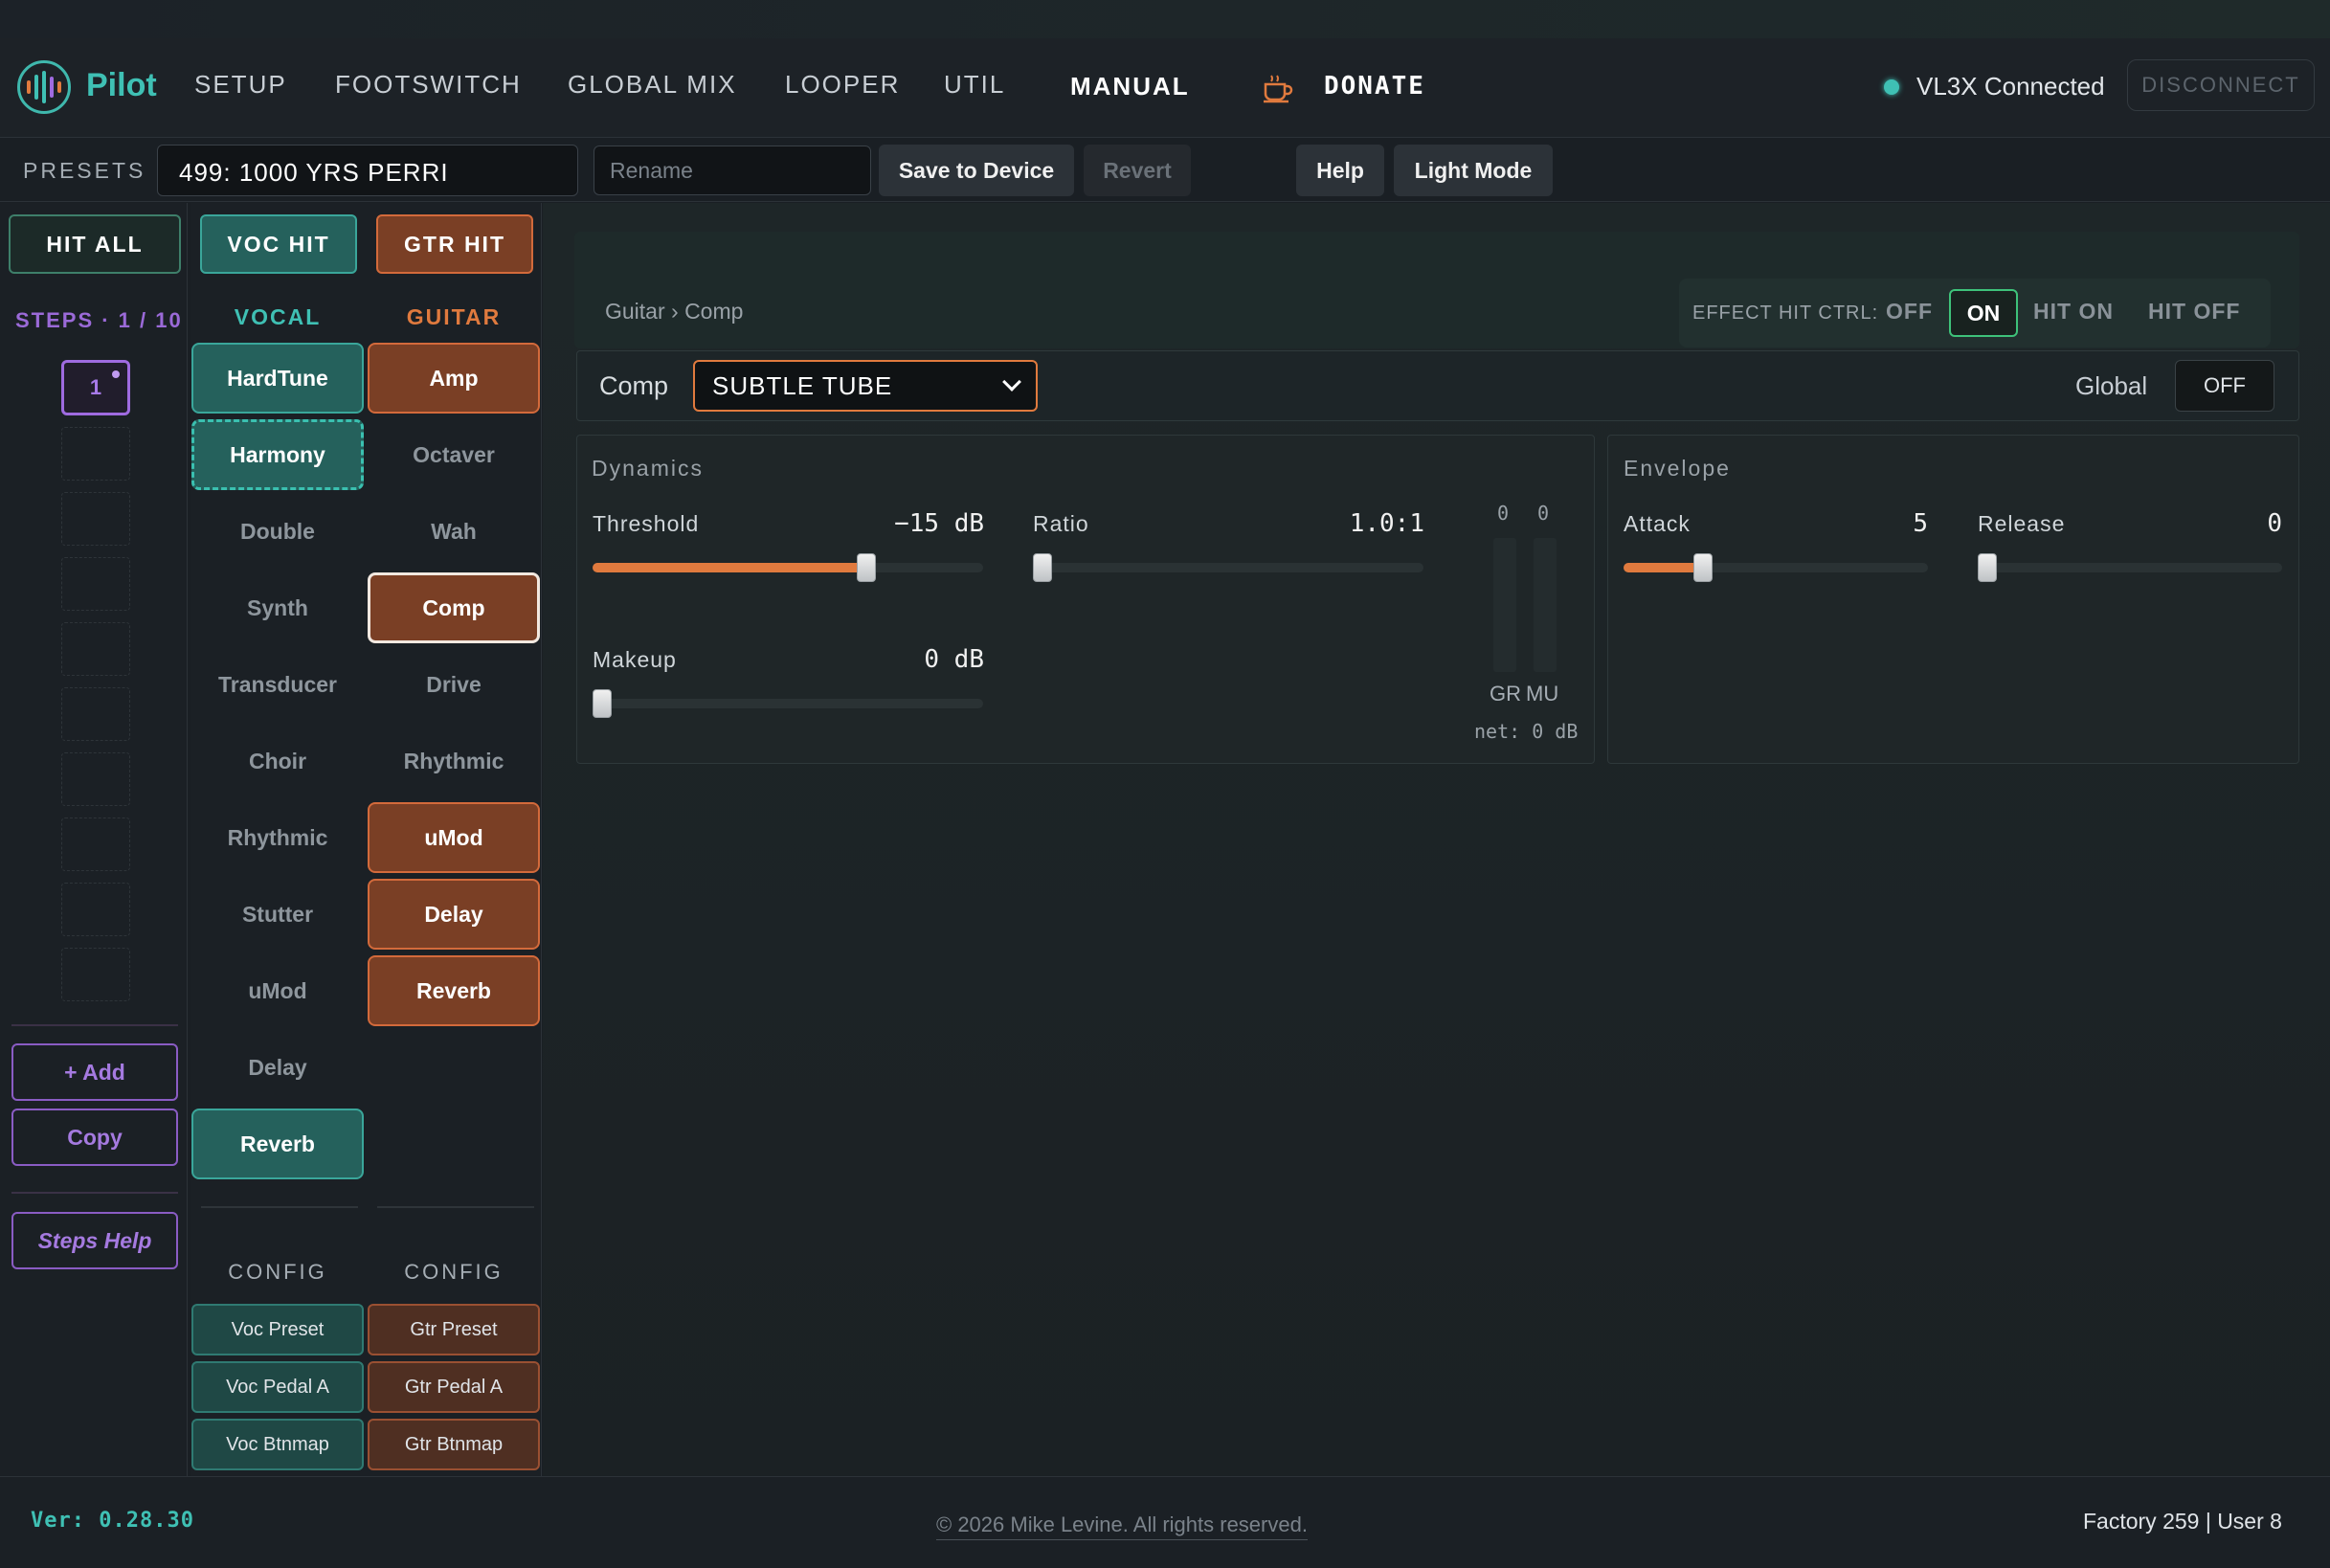 This screenshot has height=1568, width=2330. I want to click on guitar-effect-delay: Delay, so click(454, 915).